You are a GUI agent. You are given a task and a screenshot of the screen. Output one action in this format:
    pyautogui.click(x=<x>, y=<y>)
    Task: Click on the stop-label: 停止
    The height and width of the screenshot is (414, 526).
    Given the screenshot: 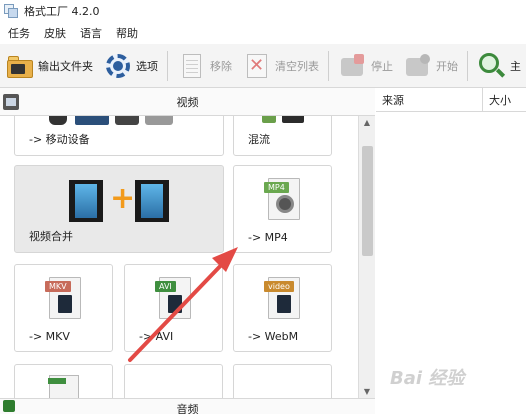 What is the action you would take?
    pyautogui.click(x=382, y=66)
    